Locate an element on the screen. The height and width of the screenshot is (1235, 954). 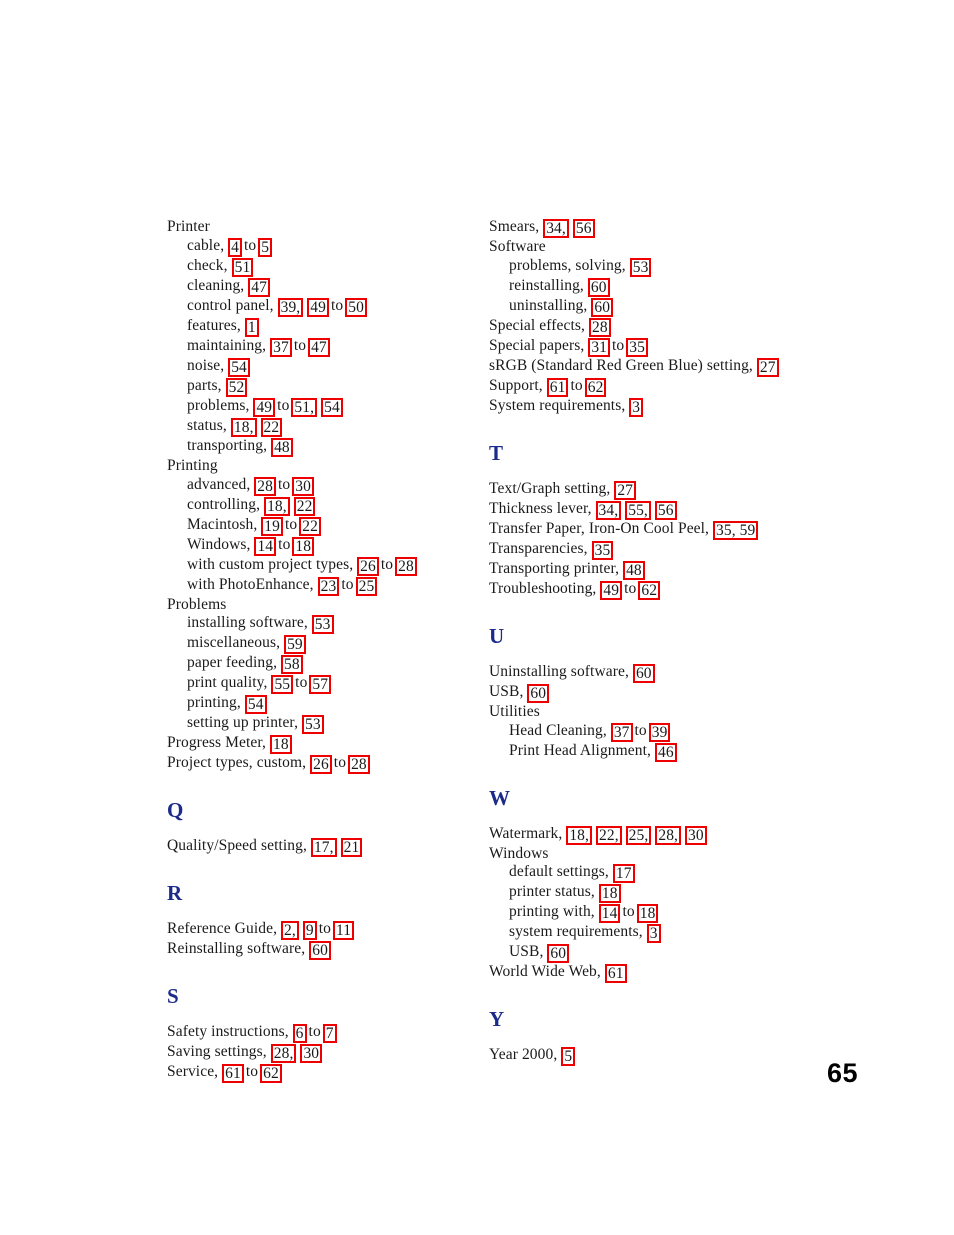
page-ref-box: 19 is located at coordinates (272, 526).